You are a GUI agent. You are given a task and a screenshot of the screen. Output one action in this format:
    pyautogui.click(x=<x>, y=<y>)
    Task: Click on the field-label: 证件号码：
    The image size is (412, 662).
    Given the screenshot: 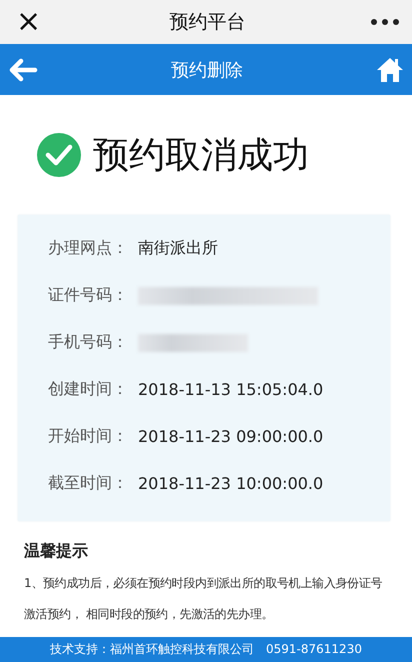 What is the action you would take?
    pyautogui.click(x=88, y=295)
    